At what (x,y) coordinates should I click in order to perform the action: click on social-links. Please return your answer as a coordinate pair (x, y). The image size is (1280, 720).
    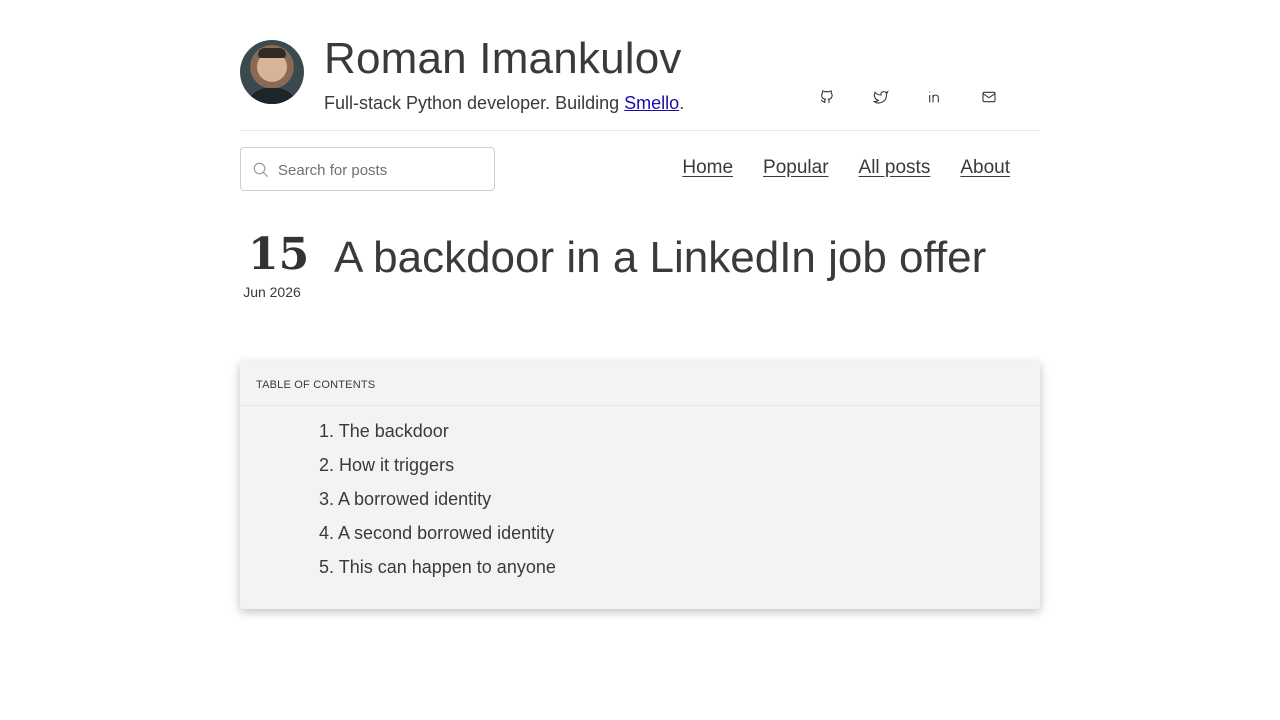
    Looking at the image, I should click on (908, 97).